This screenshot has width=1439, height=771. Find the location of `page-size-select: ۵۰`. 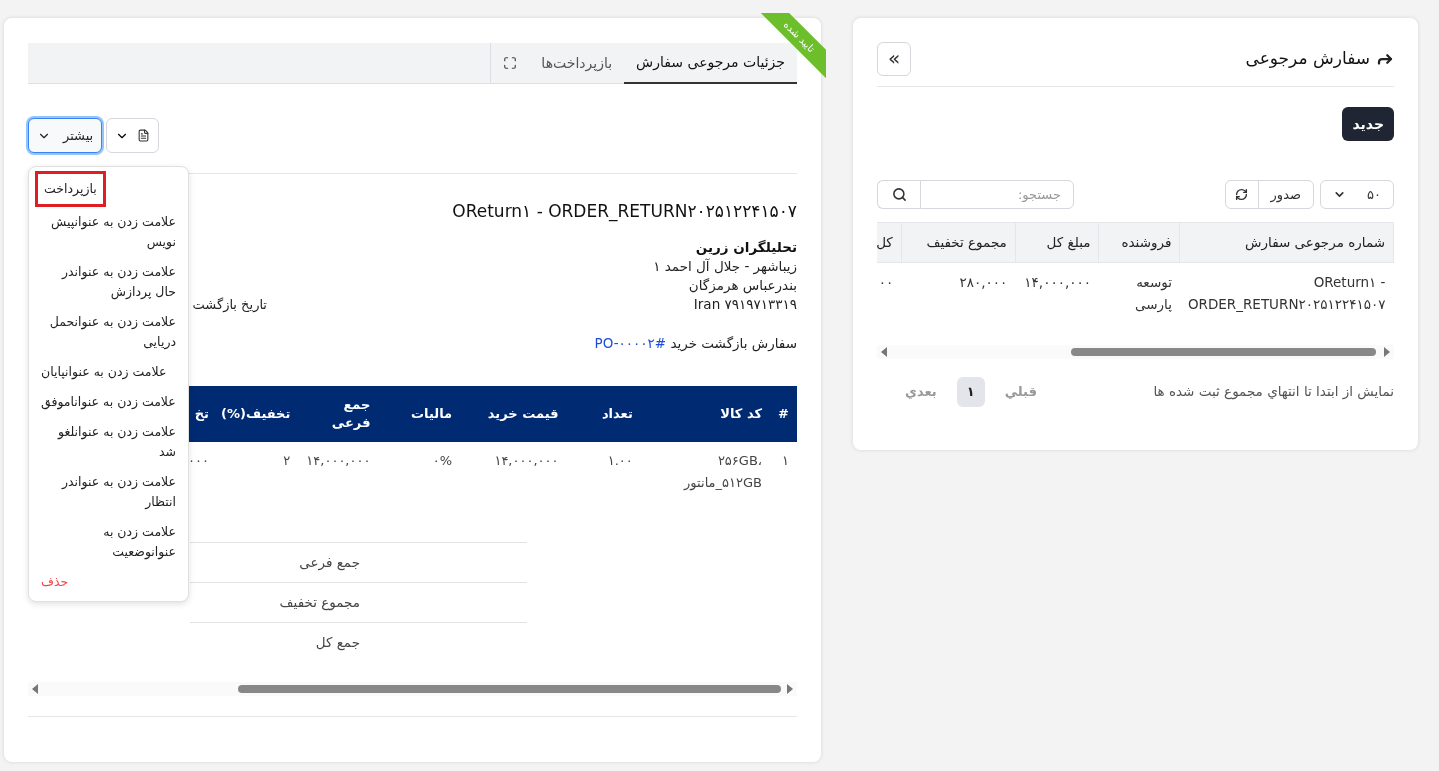

page-size-select: ۵۰ is located at coordinates (1357, 194).